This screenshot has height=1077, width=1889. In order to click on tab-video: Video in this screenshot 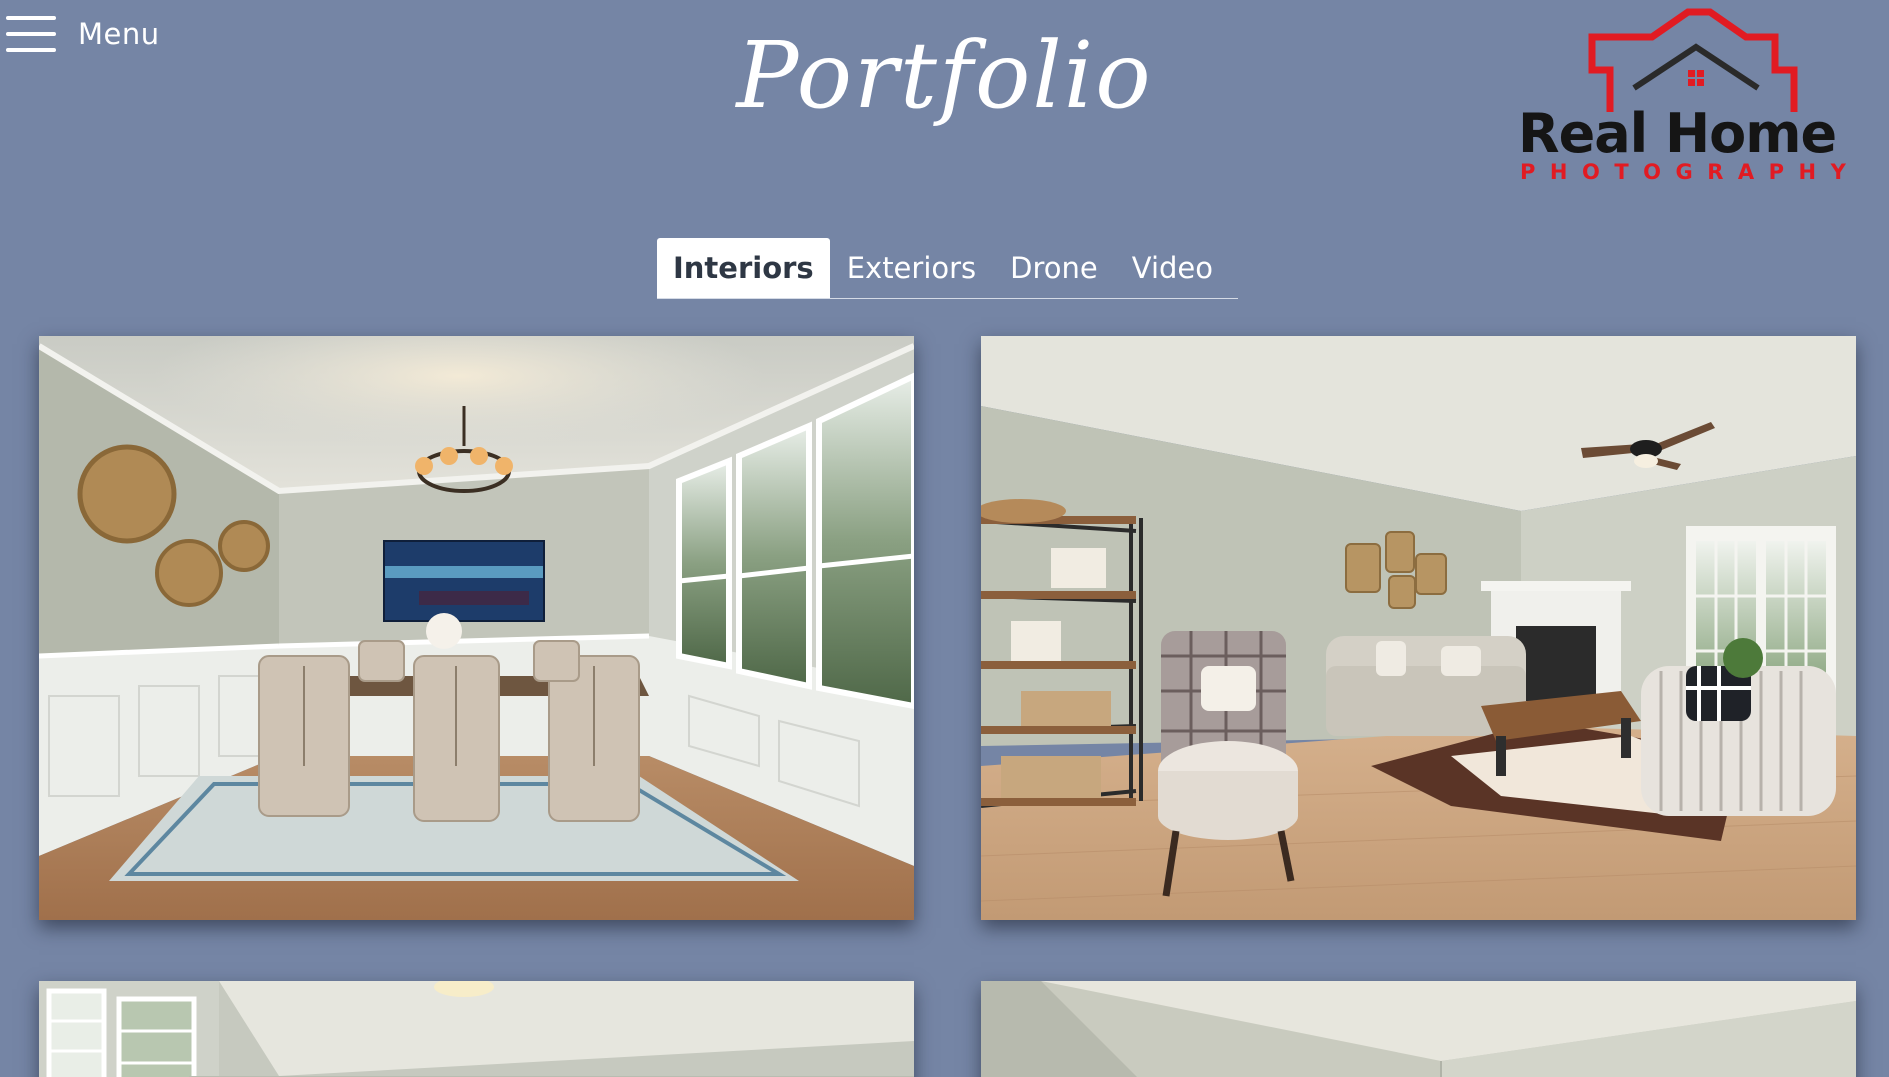, I will do `click(1172, 268)`.